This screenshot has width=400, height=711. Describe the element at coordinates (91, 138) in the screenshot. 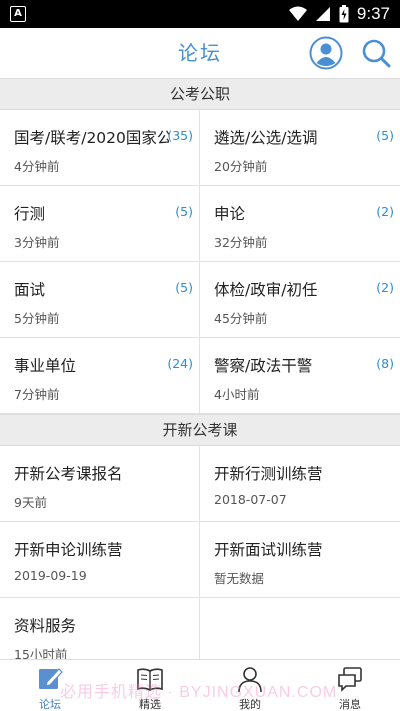

I see `board-name: 国考/联考/2020国家公` at that location.